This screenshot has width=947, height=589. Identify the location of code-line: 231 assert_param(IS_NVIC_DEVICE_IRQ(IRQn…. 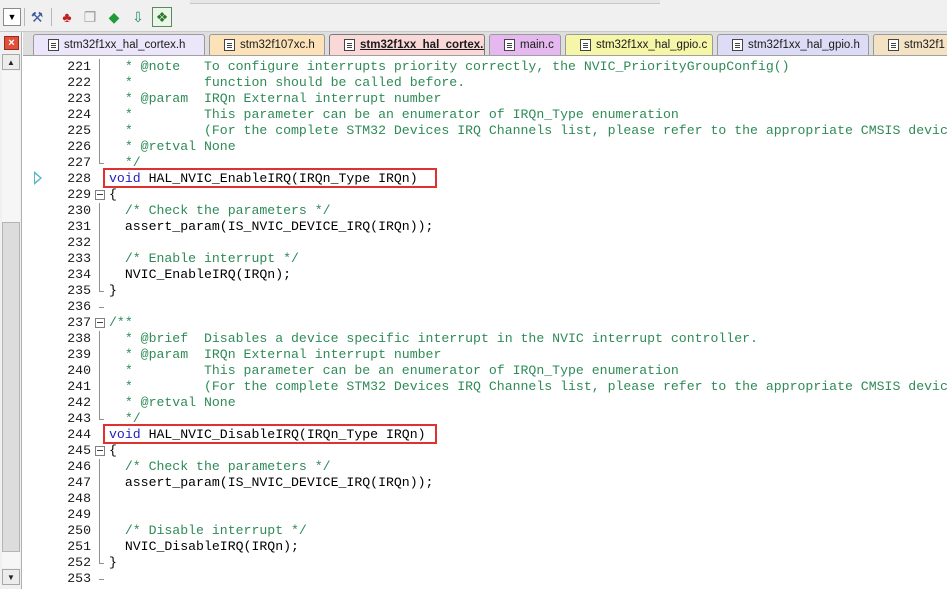
(485, 227).